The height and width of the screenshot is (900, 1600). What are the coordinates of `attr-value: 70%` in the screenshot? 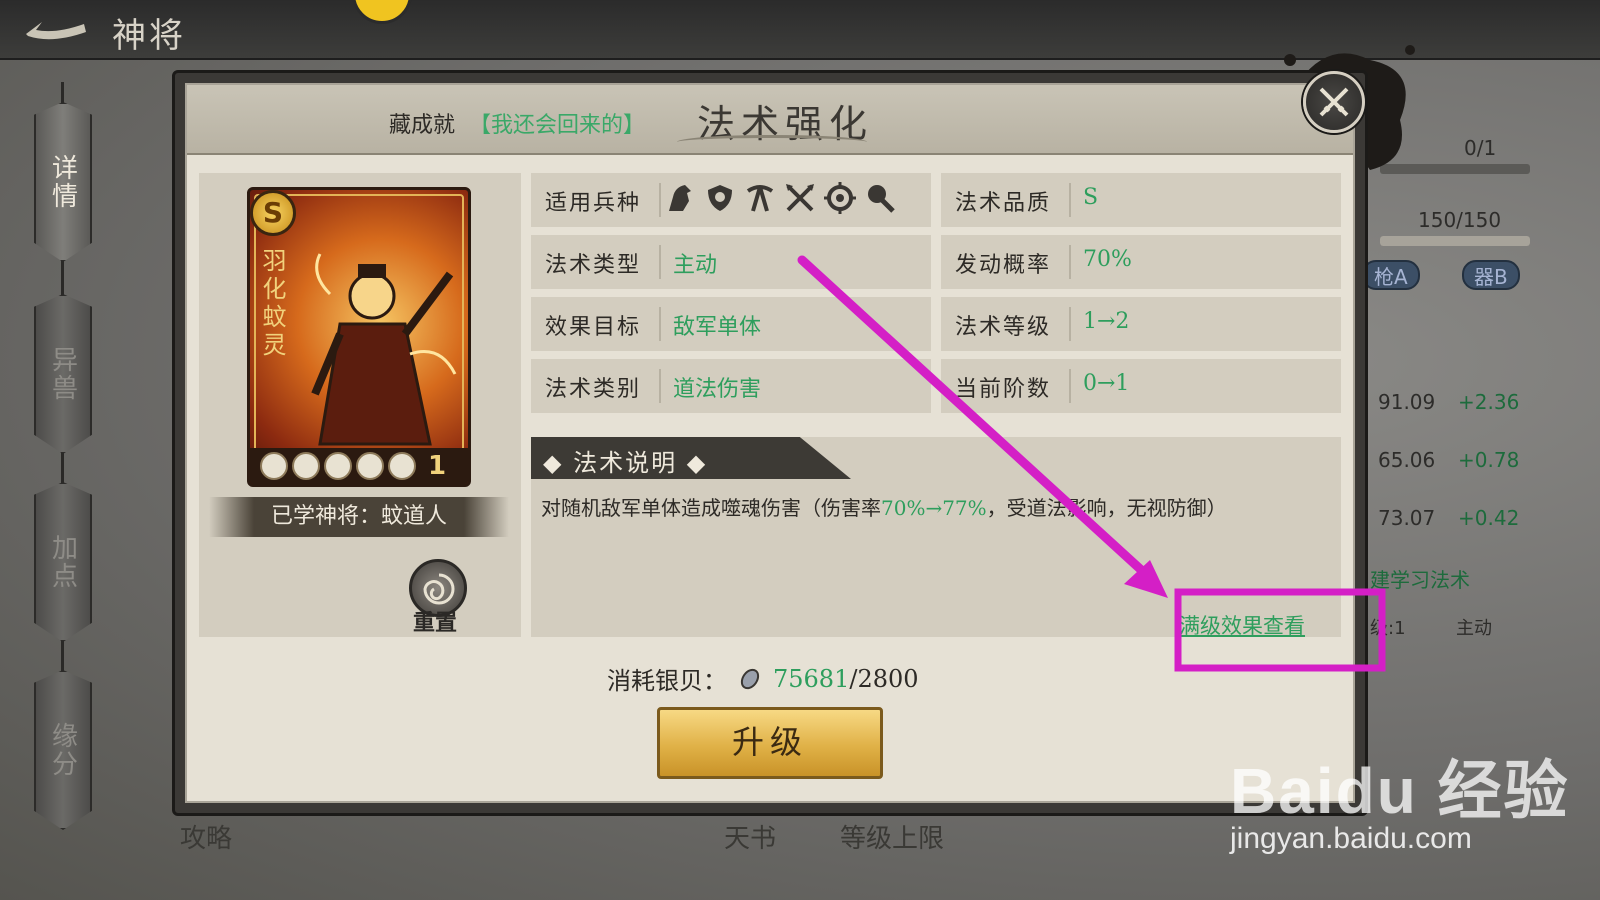 It's located at (1107, 259).